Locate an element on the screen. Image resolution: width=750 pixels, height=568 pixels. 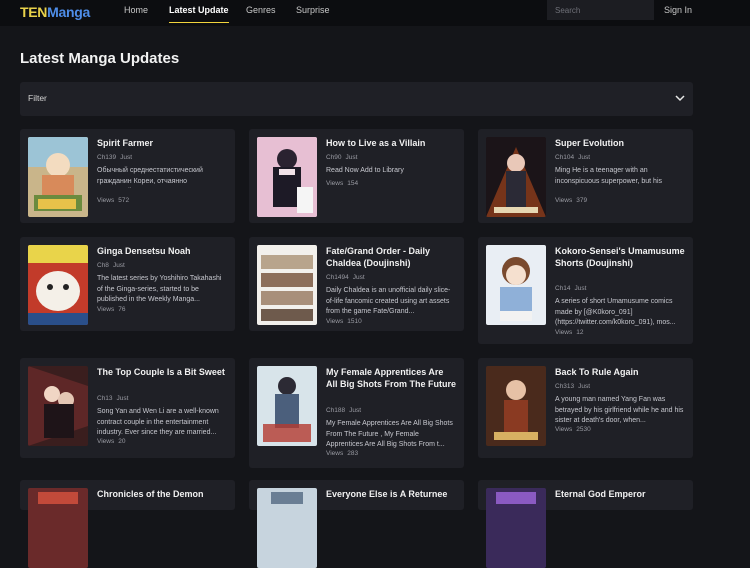
logo-text-part2: Manga is located at coordinates (68, 12).